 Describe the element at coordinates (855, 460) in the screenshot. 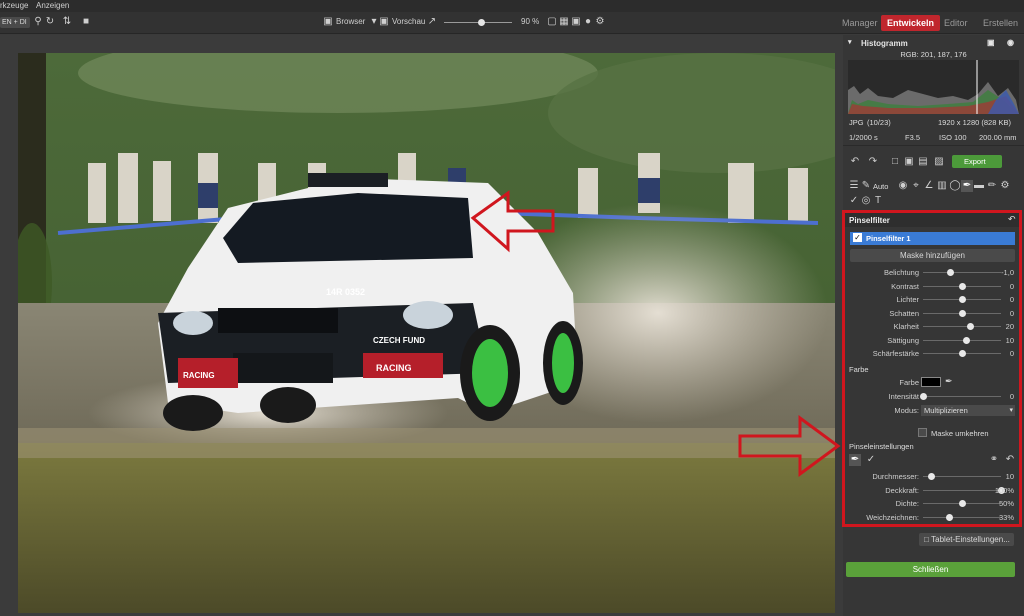

I see `brush-paint-icon: ✒` at that location.